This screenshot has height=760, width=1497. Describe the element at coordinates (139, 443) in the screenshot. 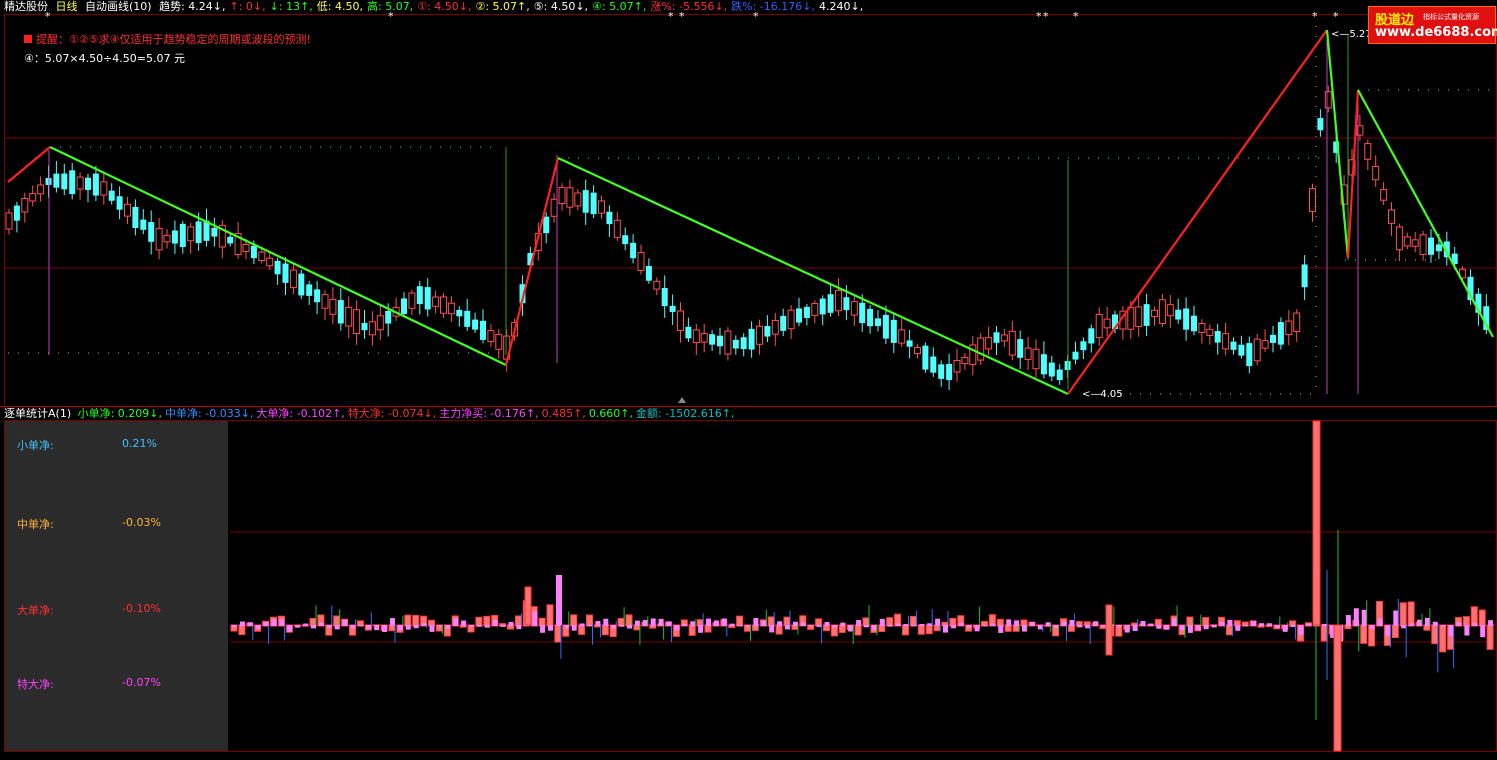

I see `side-value: 0.21%` at that location.